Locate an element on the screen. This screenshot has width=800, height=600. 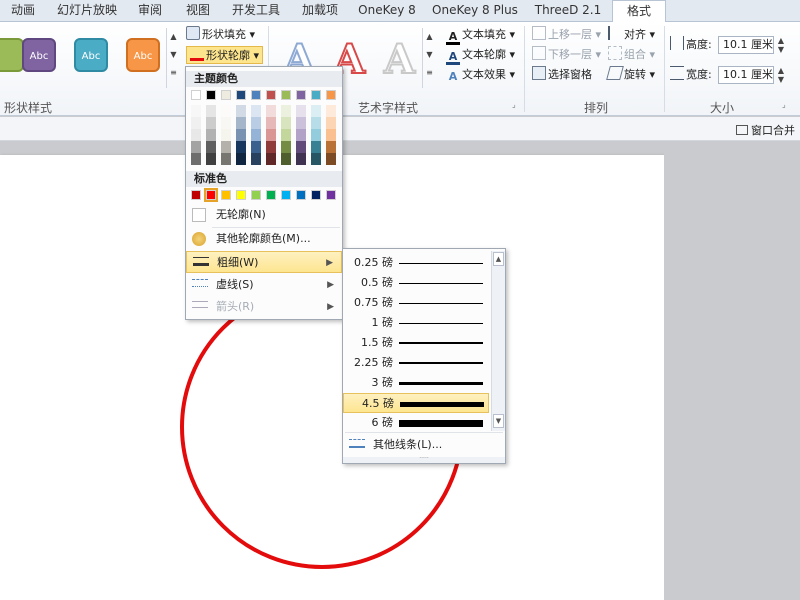
tab-developer: 开发工具 is located at coordinates (256, 11).